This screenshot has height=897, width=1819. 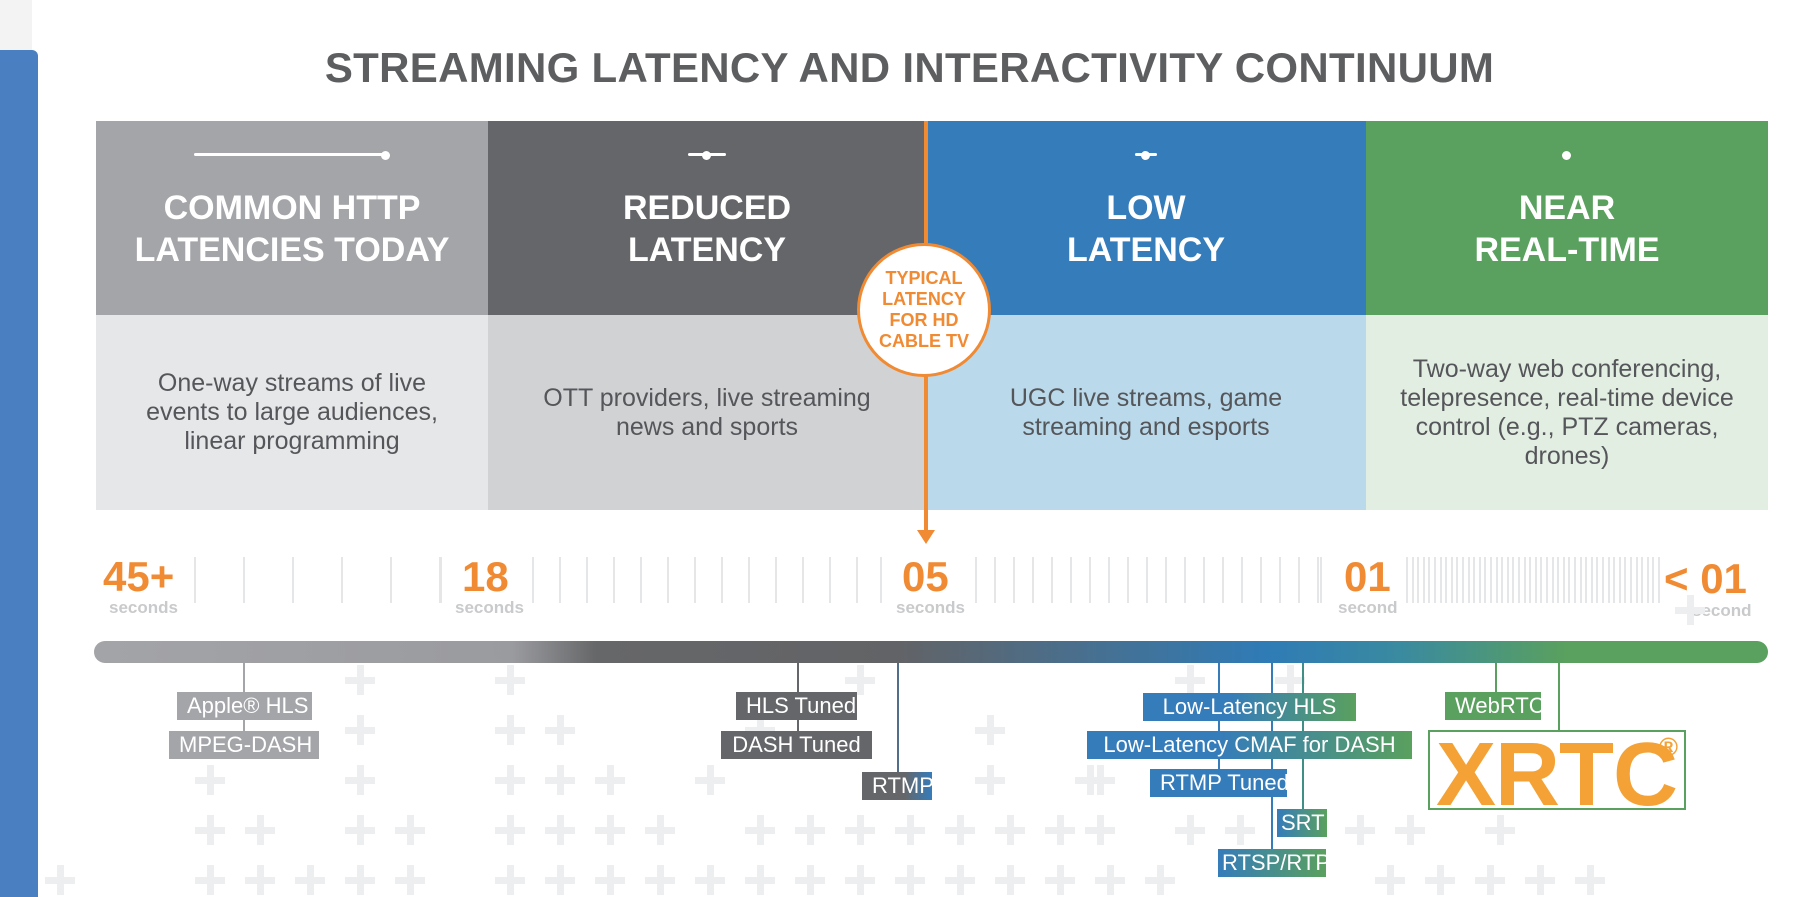 I want to click on column-header: NEAR REAL-TIME, so click(x=1567, y=218).